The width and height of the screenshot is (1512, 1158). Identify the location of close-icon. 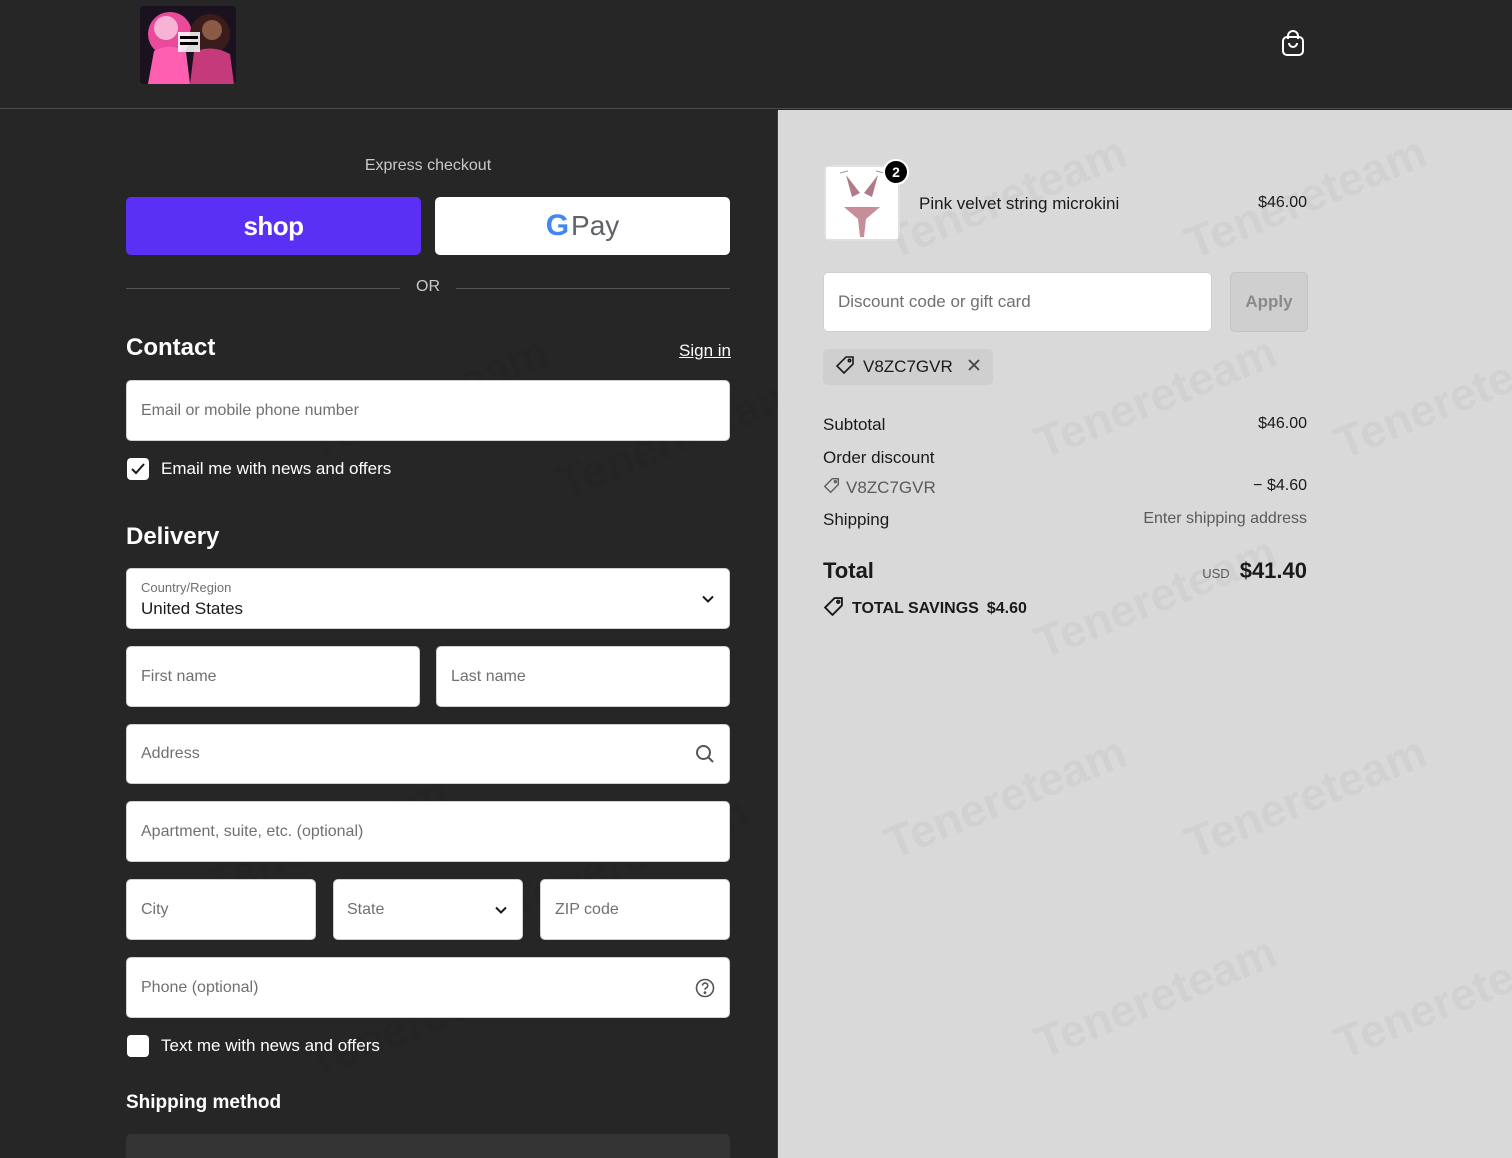
(974, 367).